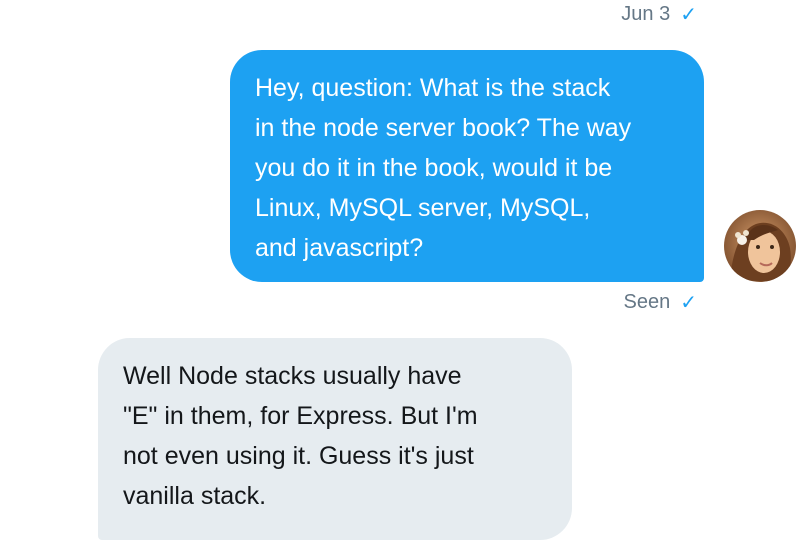 This screenshot has width=810, height=540. Describe the element at coordinates (646, 14) in the screenshot. I see `message-date: Jun 3` at that location.